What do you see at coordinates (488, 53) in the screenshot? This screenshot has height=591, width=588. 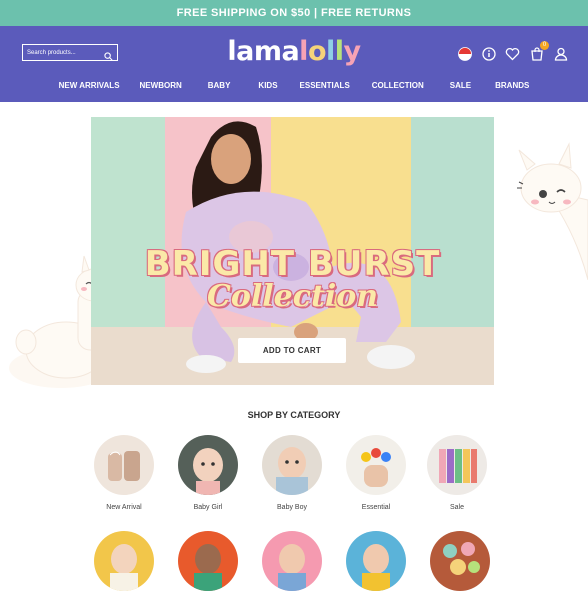 I see `info-icon` at bounding box center [488, 53].